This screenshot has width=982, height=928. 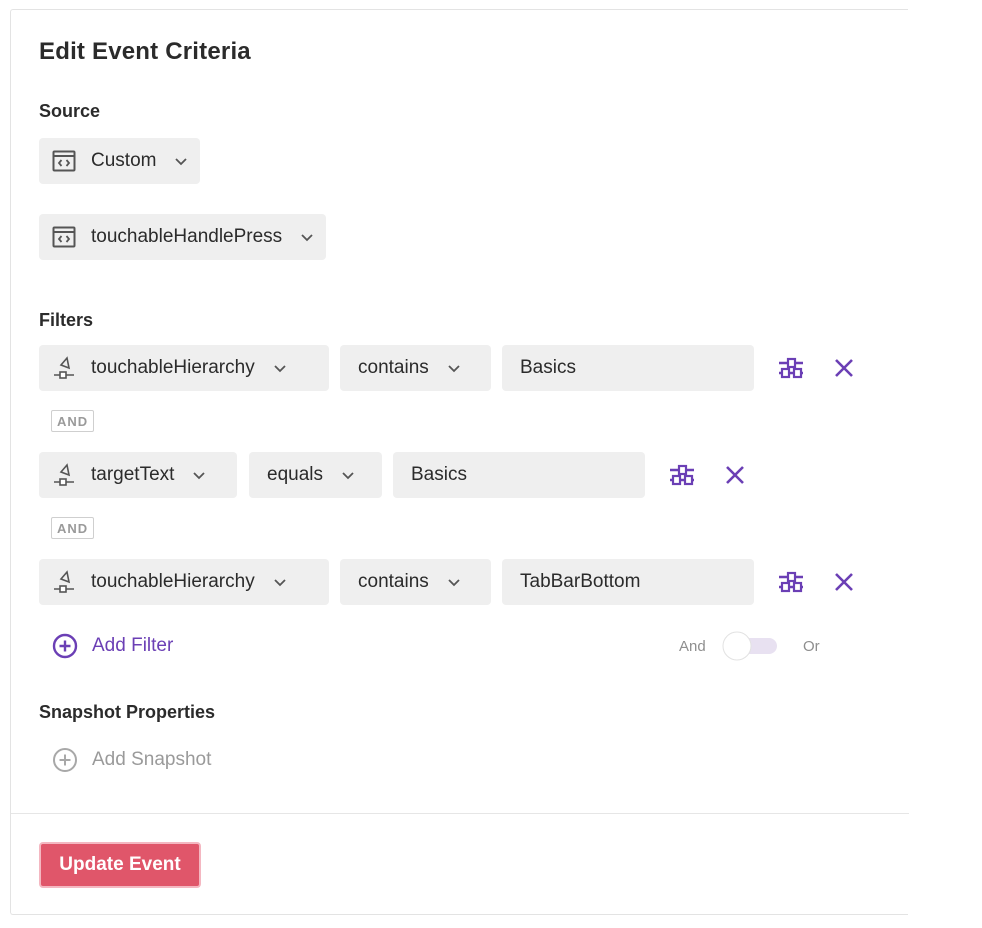 What do you see at coordinates (187, 236) in the screenshot?
I see `event-name-value: touchableHandlePress` at bounding box center [187, 236].